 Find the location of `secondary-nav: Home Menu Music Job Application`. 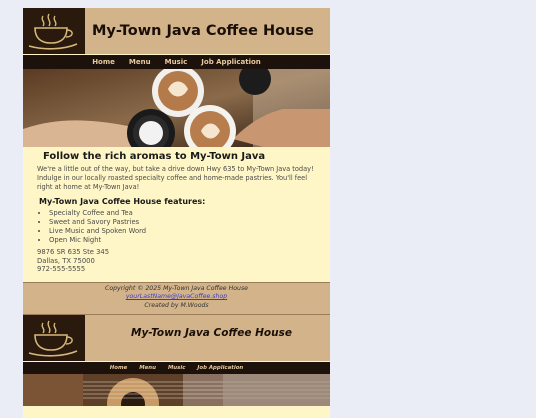

secondary-nav: Home Menu Music Job Application is located at coordinates (176, 367).